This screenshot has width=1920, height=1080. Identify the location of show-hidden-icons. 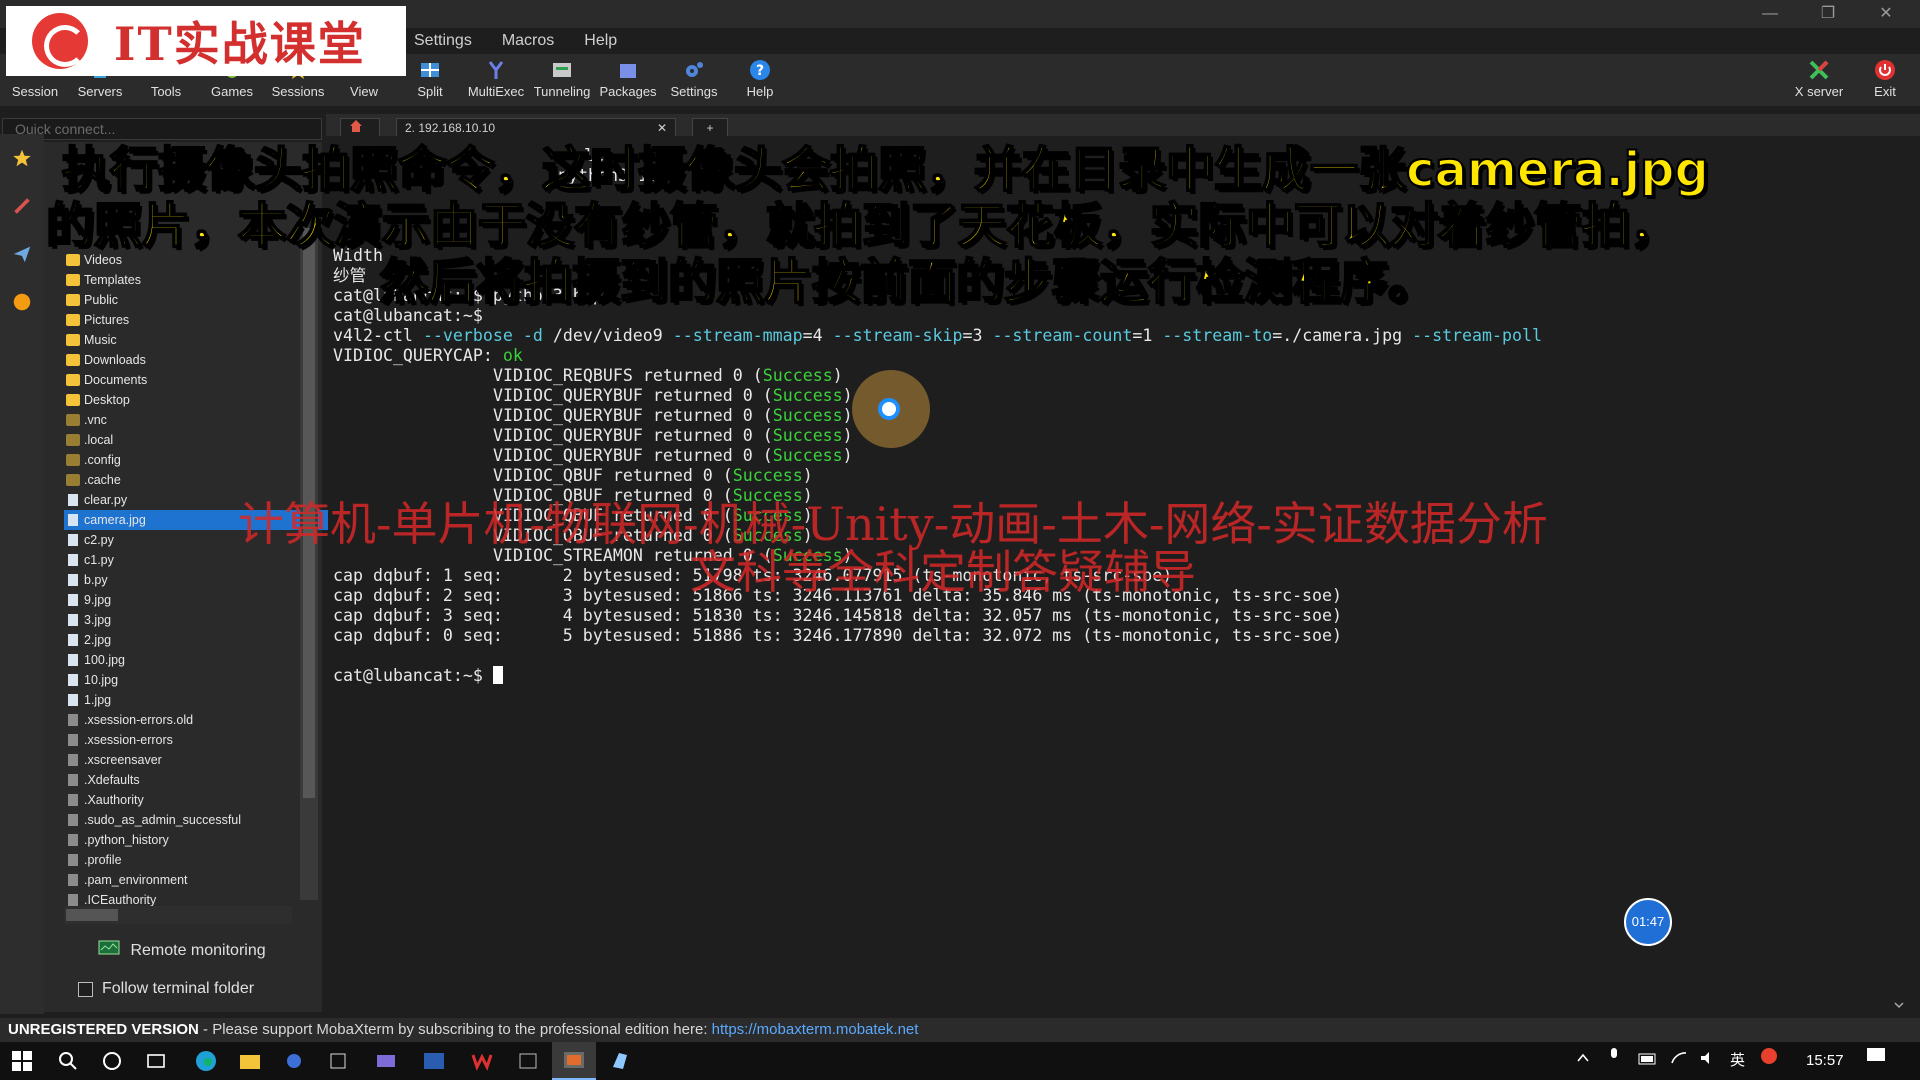
(1583, 1061).